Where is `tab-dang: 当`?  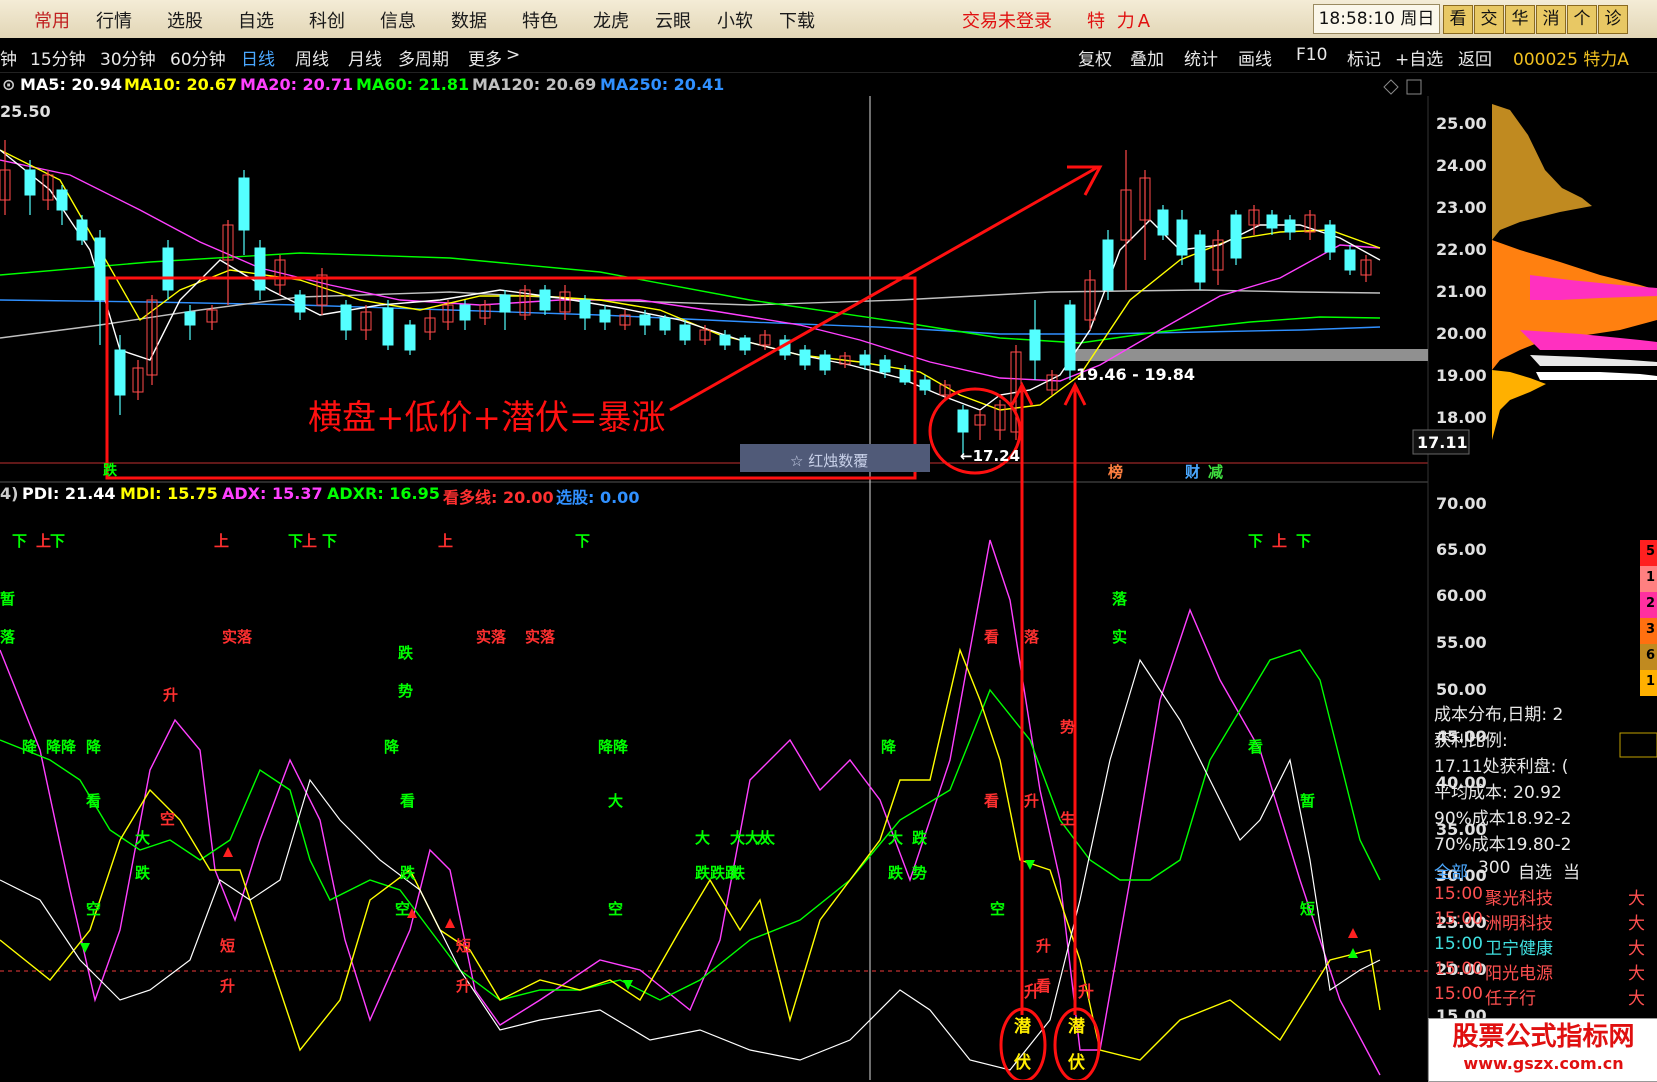
tab-dang: 当 is located at coordinates (1571, 870).